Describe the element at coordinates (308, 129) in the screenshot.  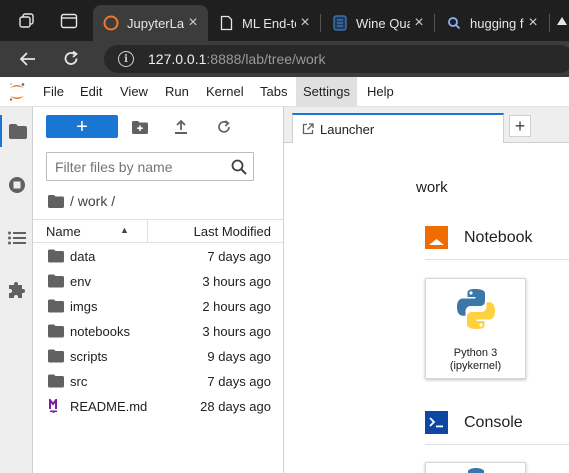
I see `launcher-icon` at that location.